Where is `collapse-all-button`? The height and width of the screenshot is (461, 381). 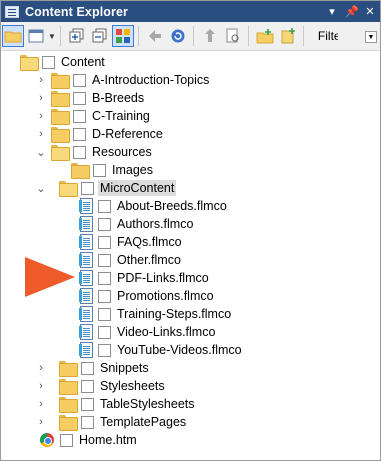 collapse-all-button is located at coordinates (100, 36).